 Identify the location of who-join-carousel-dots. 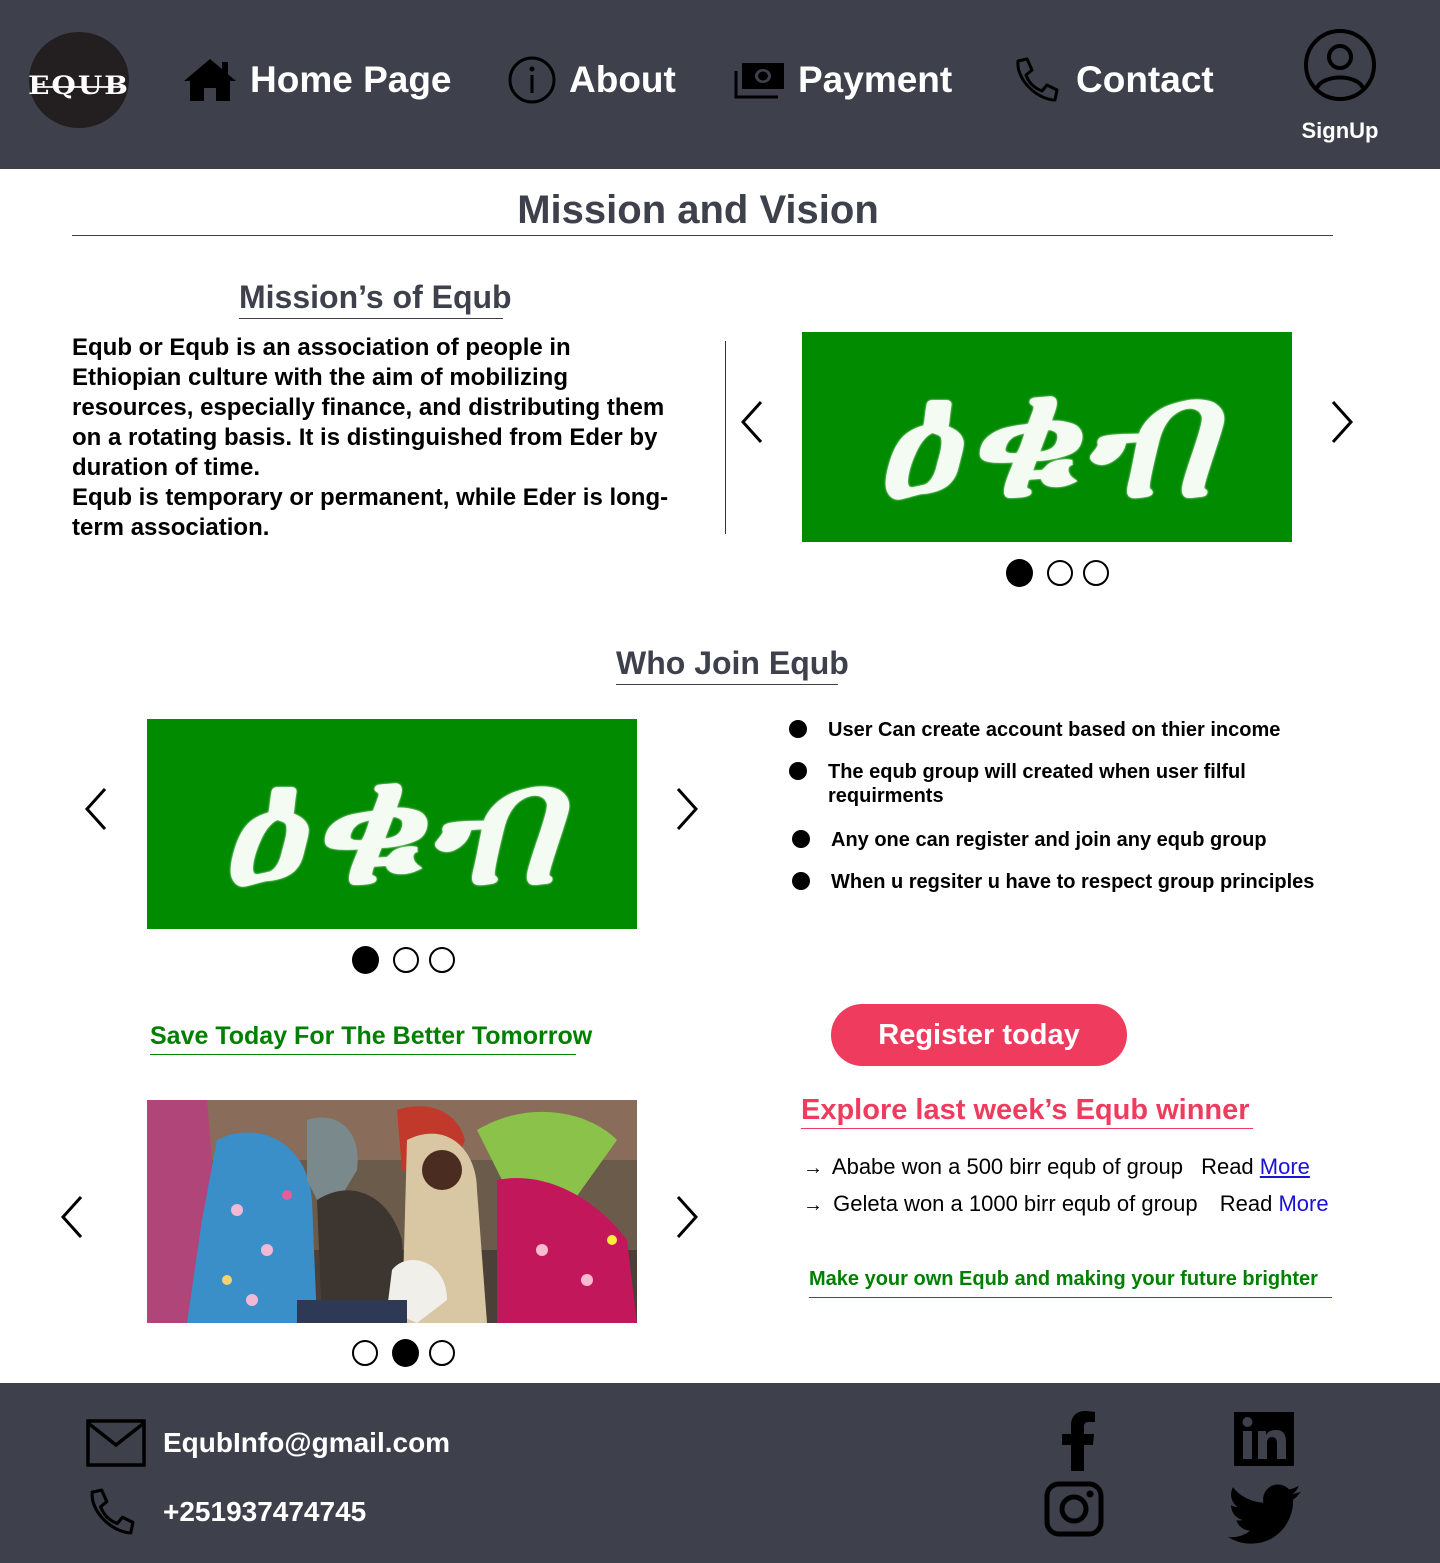
(403, 960).